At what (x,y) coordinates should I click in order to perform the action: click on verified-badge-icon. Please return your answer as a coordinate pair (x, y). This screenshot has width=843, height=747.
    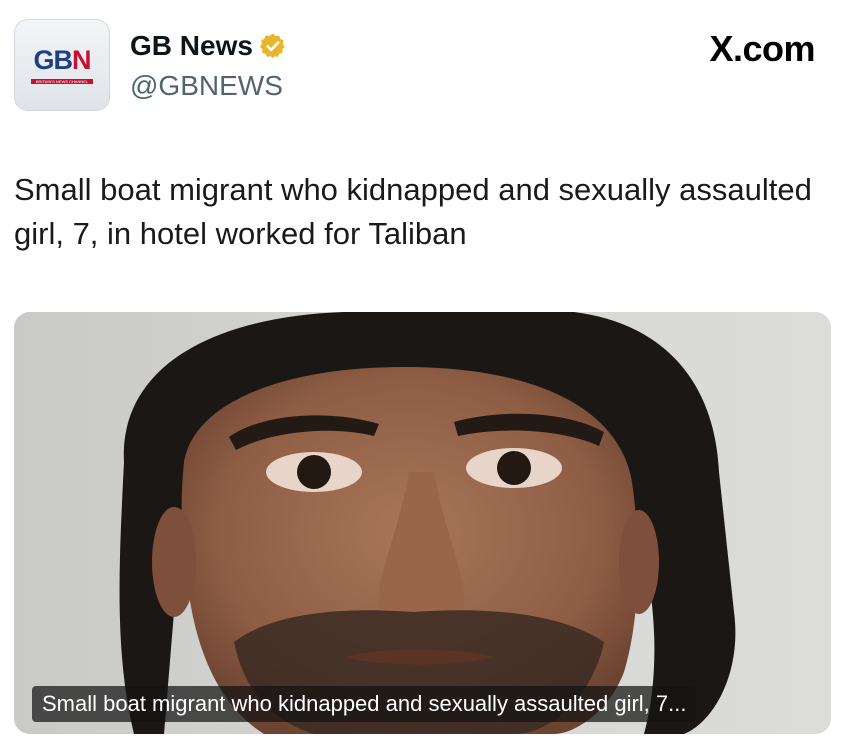
    Looking at the image, I should click on (272, 46).